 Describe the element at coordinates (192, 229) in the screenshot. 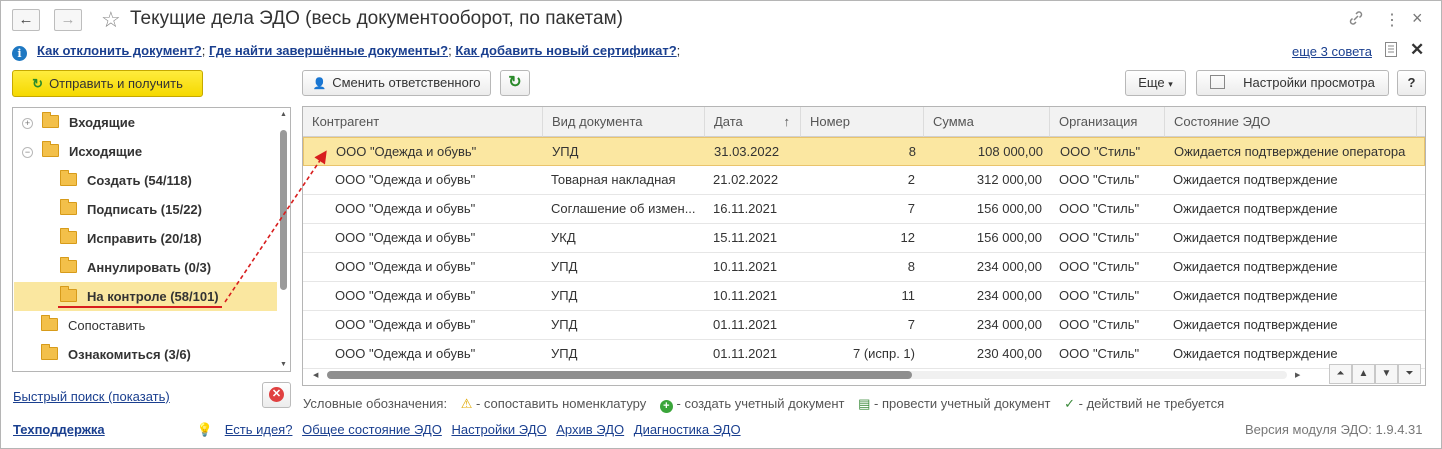

I see `annotation-overlay` at that location.